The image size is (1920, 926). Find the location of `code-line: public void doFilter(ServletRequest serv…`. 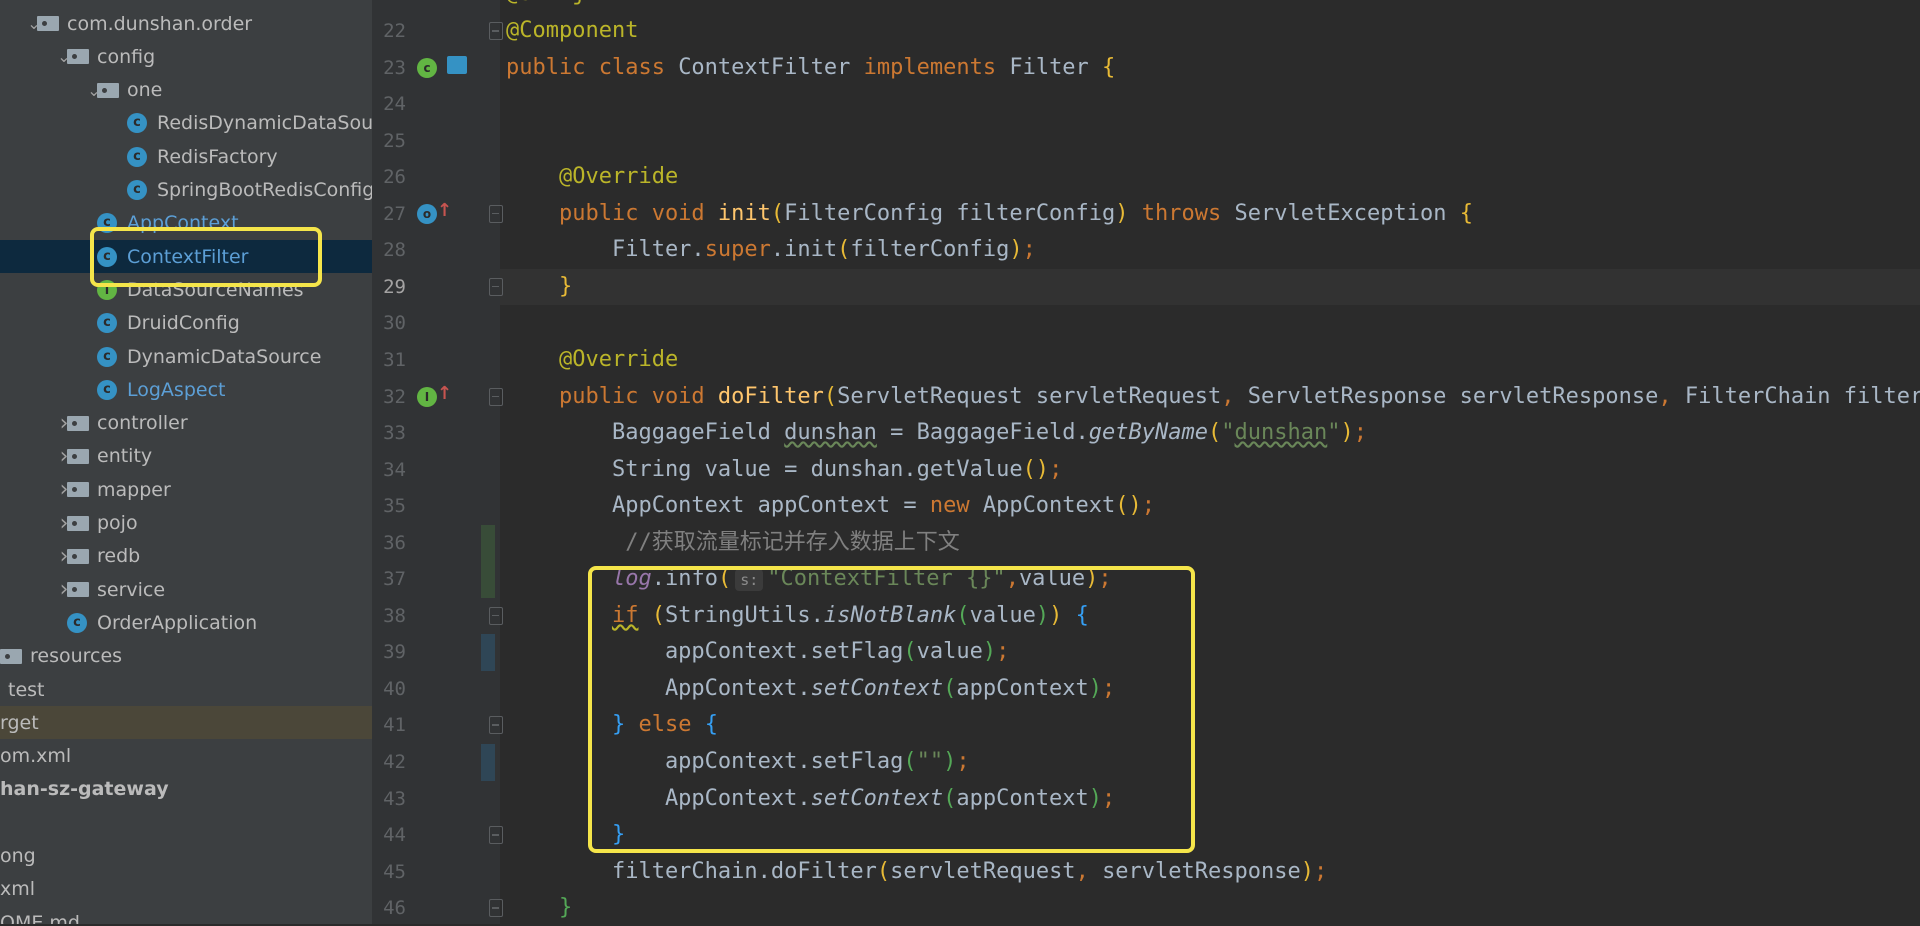

code-line: public void doFilter(ServletRequest serv… is located at coordinates (1210, 397).